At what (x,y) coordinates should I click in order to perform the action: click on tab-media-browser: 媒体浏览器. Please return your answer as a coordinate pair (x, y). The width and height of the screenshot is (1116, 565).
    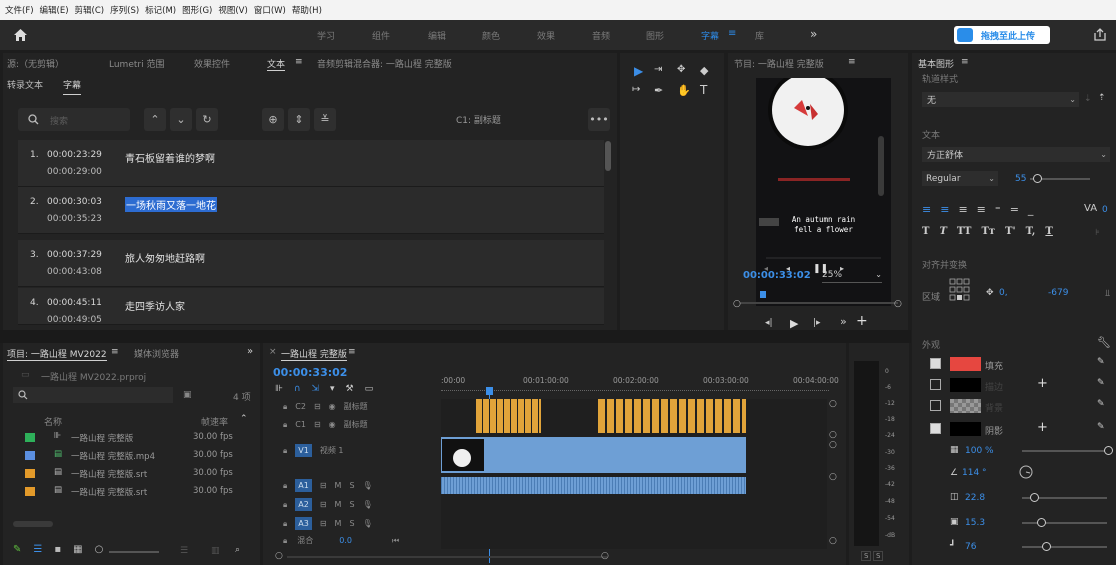
    Looking at the image, I should click on (156, 353).